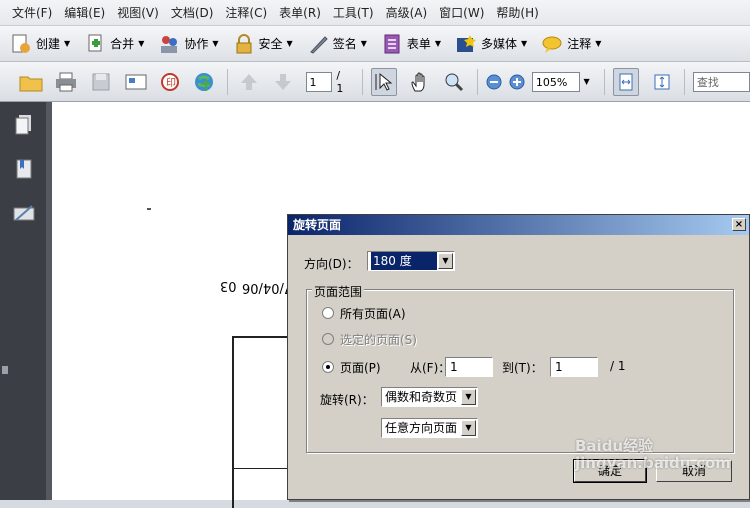  Describe the element at coordinates (32, 12) in the screenshot. I see `menu-file: 文件(F)` at that location.